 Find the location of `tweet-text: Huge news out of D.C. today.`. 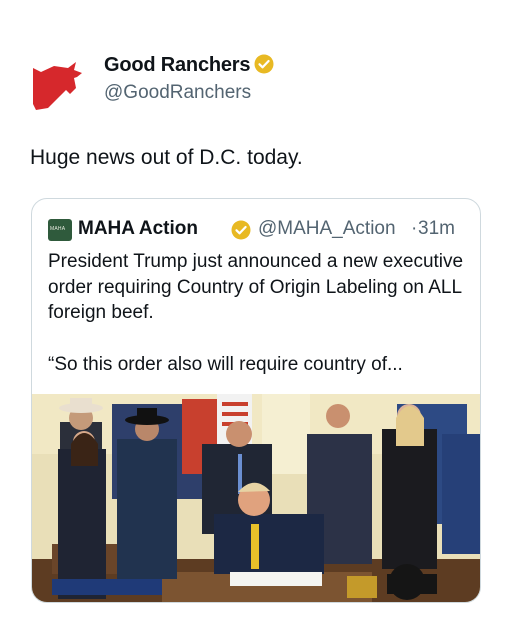

tweet-text: Huge news out of D.C. today. is located at coordinates (166, 157).